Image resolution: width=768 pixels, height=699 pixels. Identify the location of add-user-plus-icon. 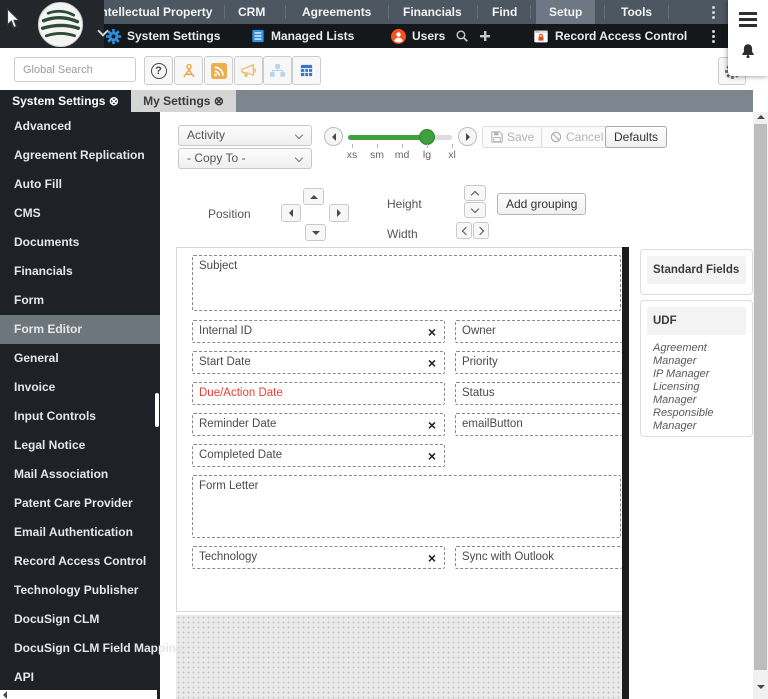
(485, 36).